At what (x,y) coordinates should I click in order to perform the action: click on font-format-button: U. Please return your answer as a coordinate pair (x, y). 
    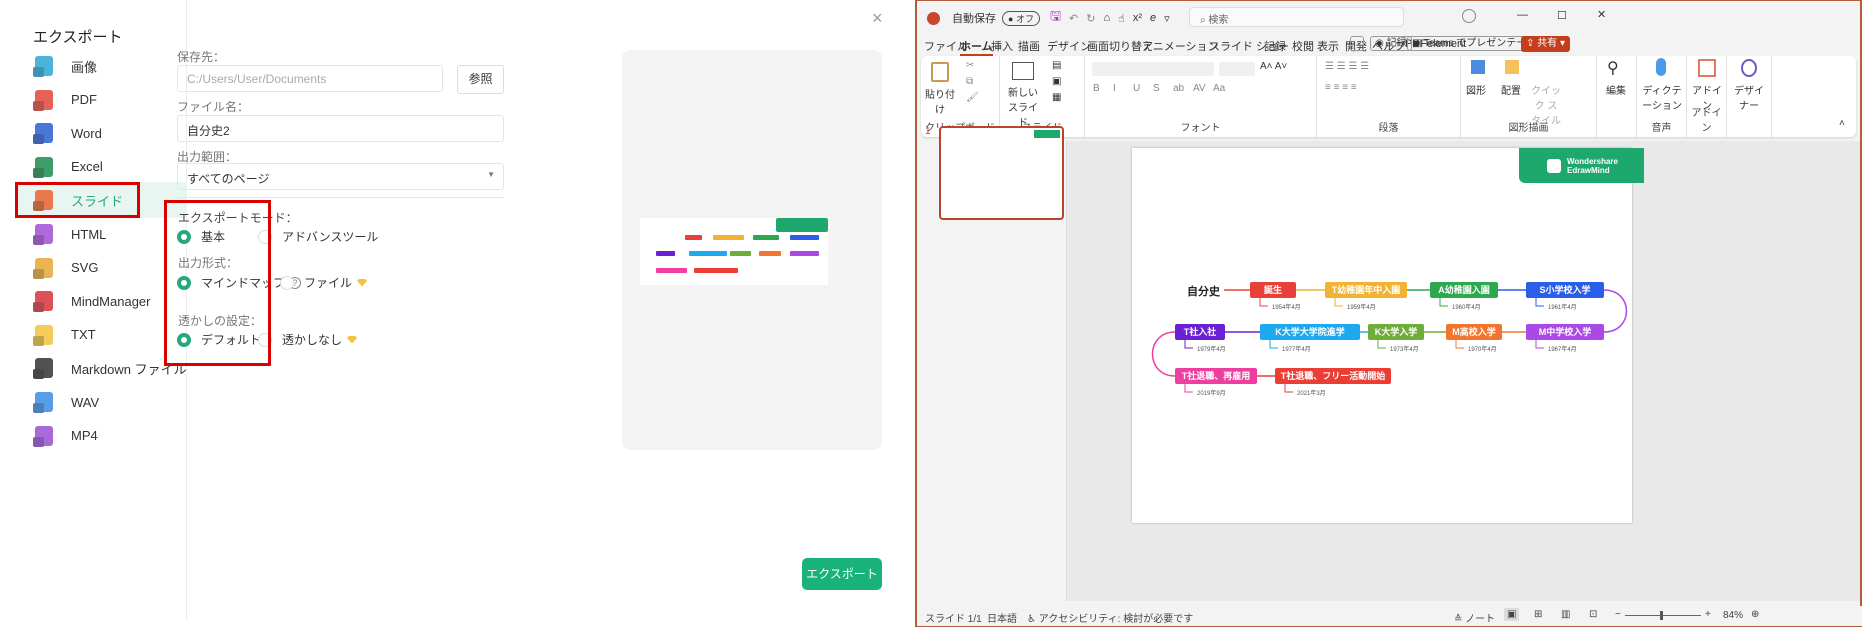
    Looking at the image, I should click on (1136, 88).